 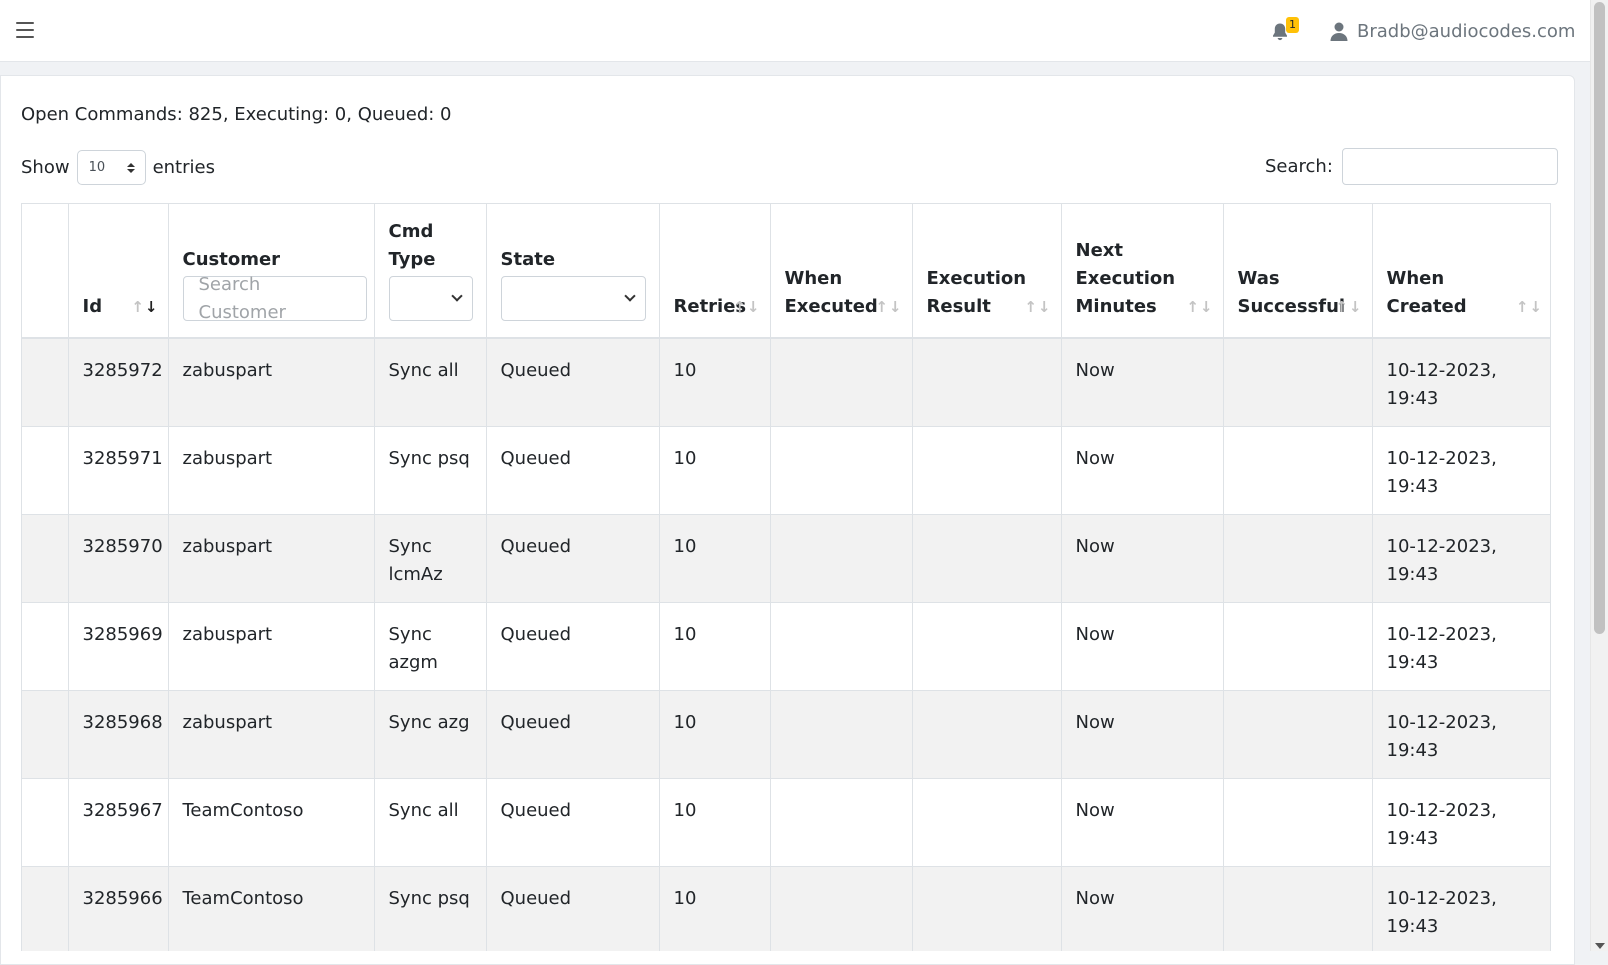 I want to click on cell-id: 3285971, so click(x=118, y=470).